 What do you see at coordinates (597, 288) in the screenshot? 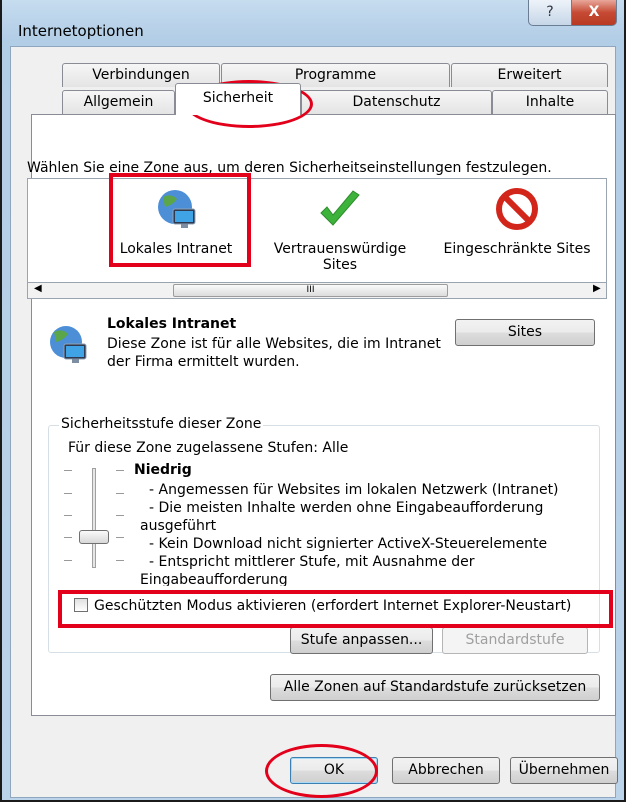
I see `scroll-right-icon: ▶` at bounding box center [597, 288].